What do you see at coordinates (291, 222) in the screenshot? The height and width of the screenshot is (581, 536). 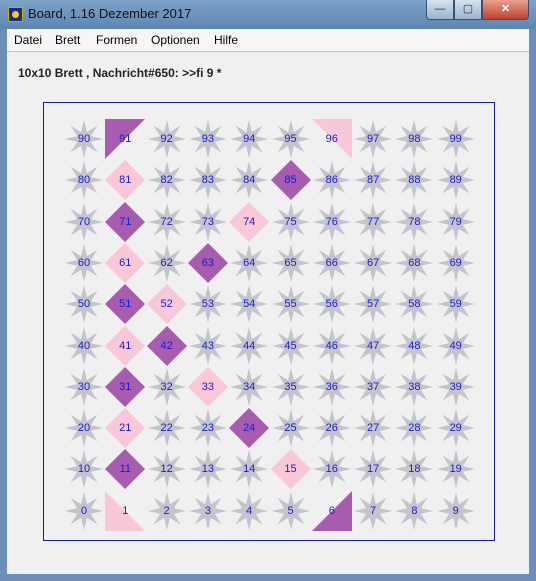 I see `board-cell-75: 75` at bounding box center [291, 222].